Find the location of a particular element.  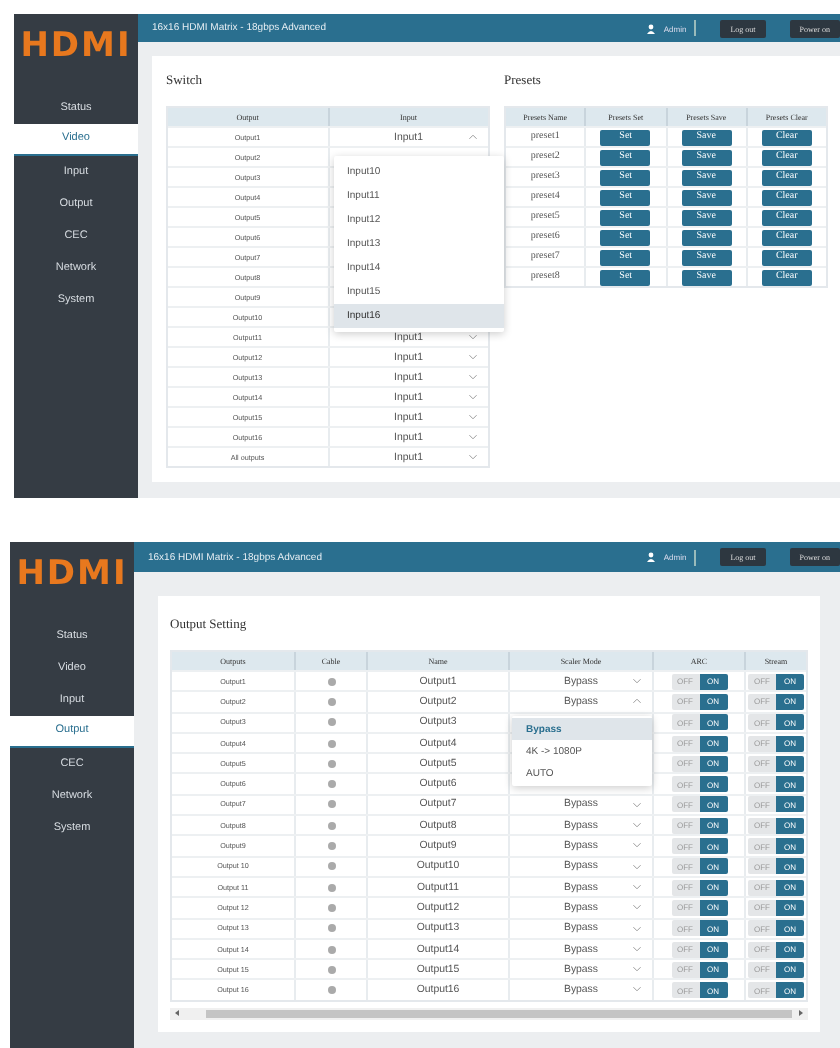

horizontal-scrollbar is located at coordinates (489, 1013).